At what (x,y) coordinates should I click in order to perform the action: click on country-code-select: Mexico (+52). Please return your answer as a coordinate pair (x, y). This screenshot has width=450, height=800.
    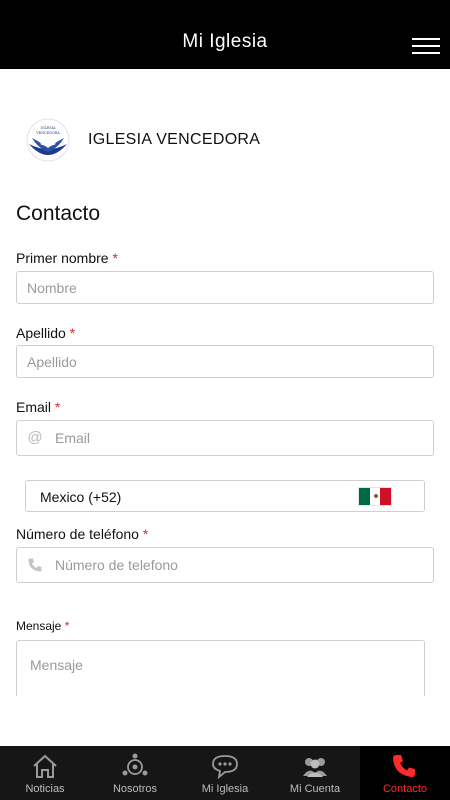
    Looking at the image, I should click on (225, 496).